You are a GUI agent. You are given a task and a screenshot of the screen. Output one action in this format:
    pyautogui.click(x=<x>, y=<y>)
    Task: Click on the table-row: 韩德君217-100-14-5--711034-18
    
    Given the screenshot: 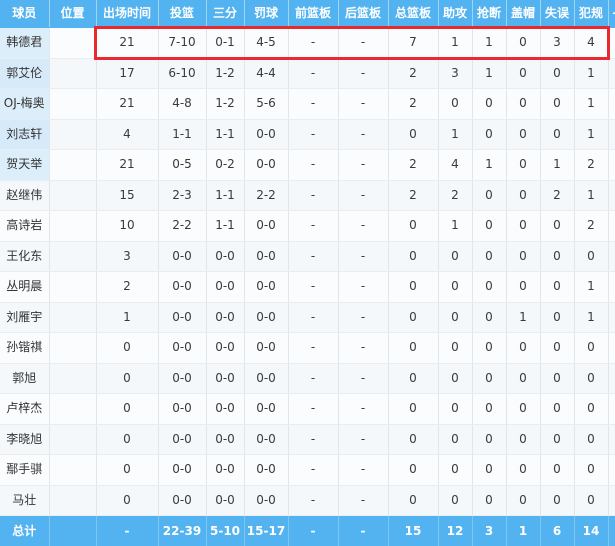 What is the action you would take?
    pyautogui.click(x=307, y=43)
    